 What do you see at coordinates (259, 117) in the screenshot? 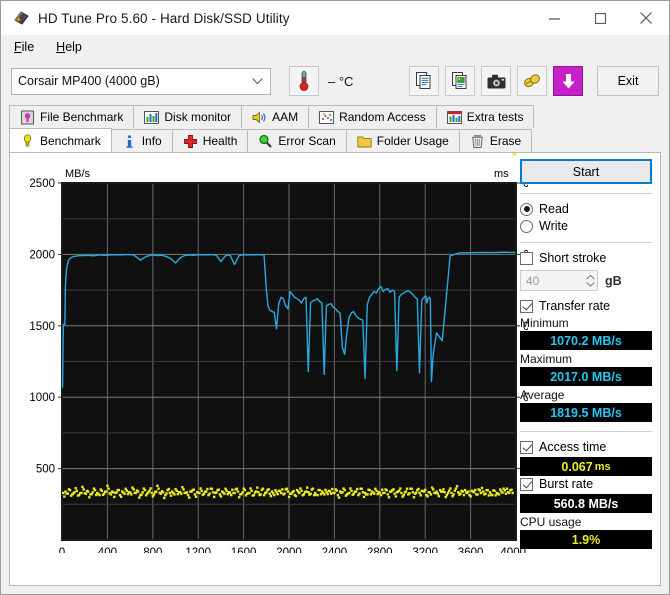
I see `speaker-icon` at bounding box center [259, 117].